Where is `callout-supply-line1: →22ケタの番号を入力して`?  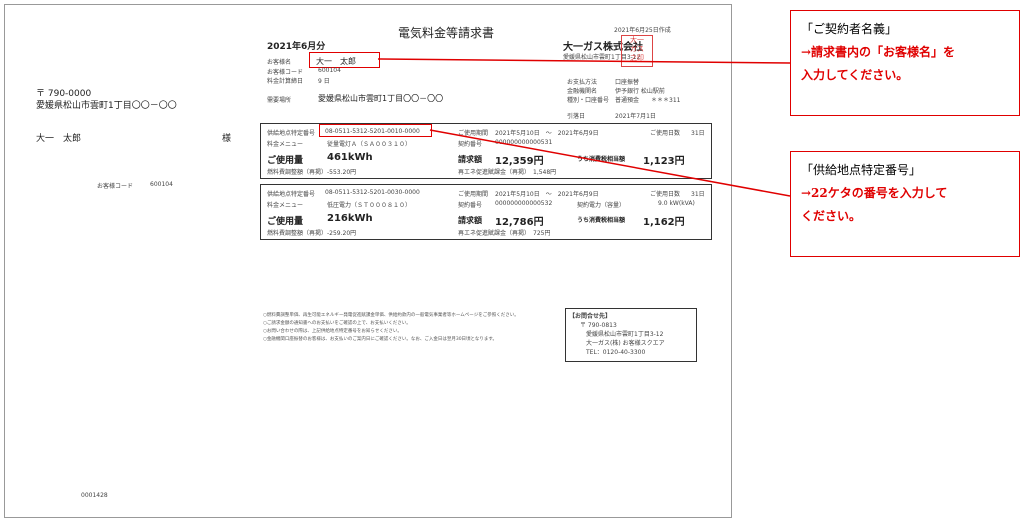
callout-supply-line1: →22ケタの番号を入力して is located at coordinates (874, 193).